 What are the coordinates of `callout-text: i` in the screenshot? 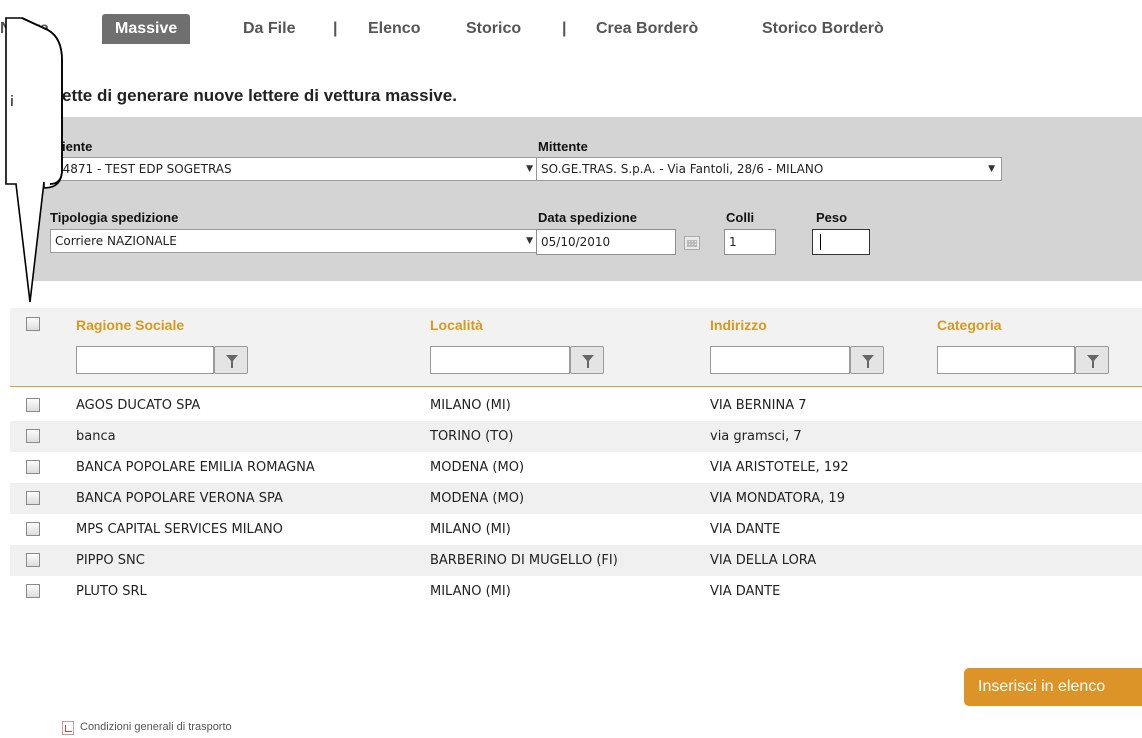 It's located at (12, 102).